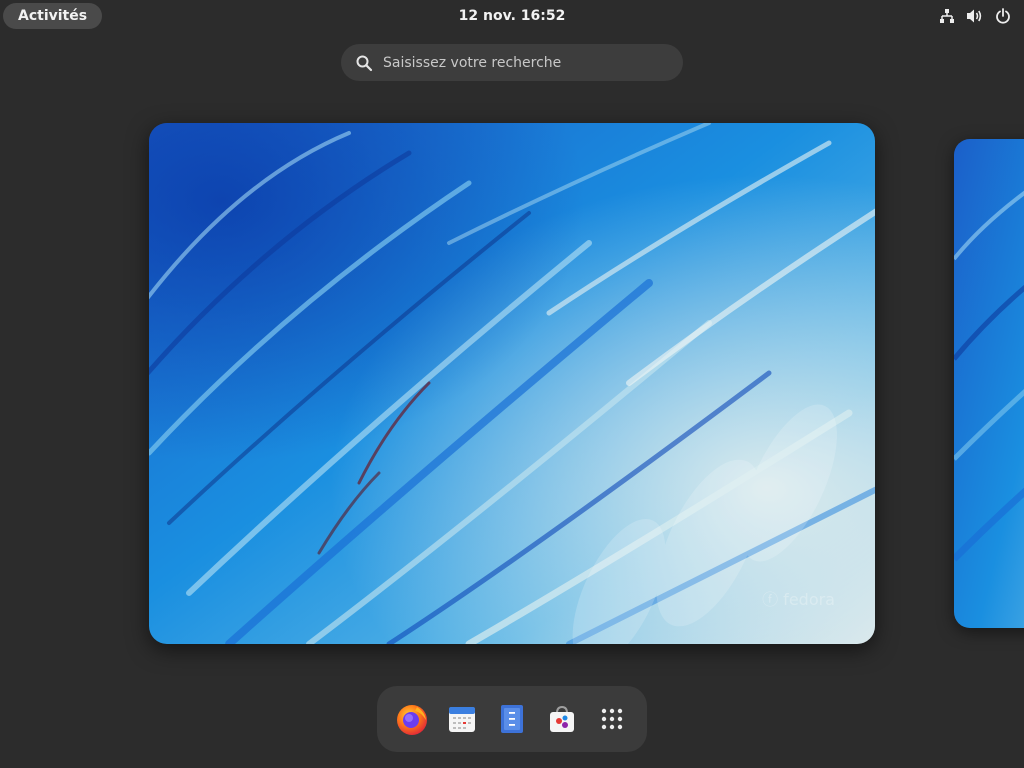  I want to click on system-tray, so click(975, 16).